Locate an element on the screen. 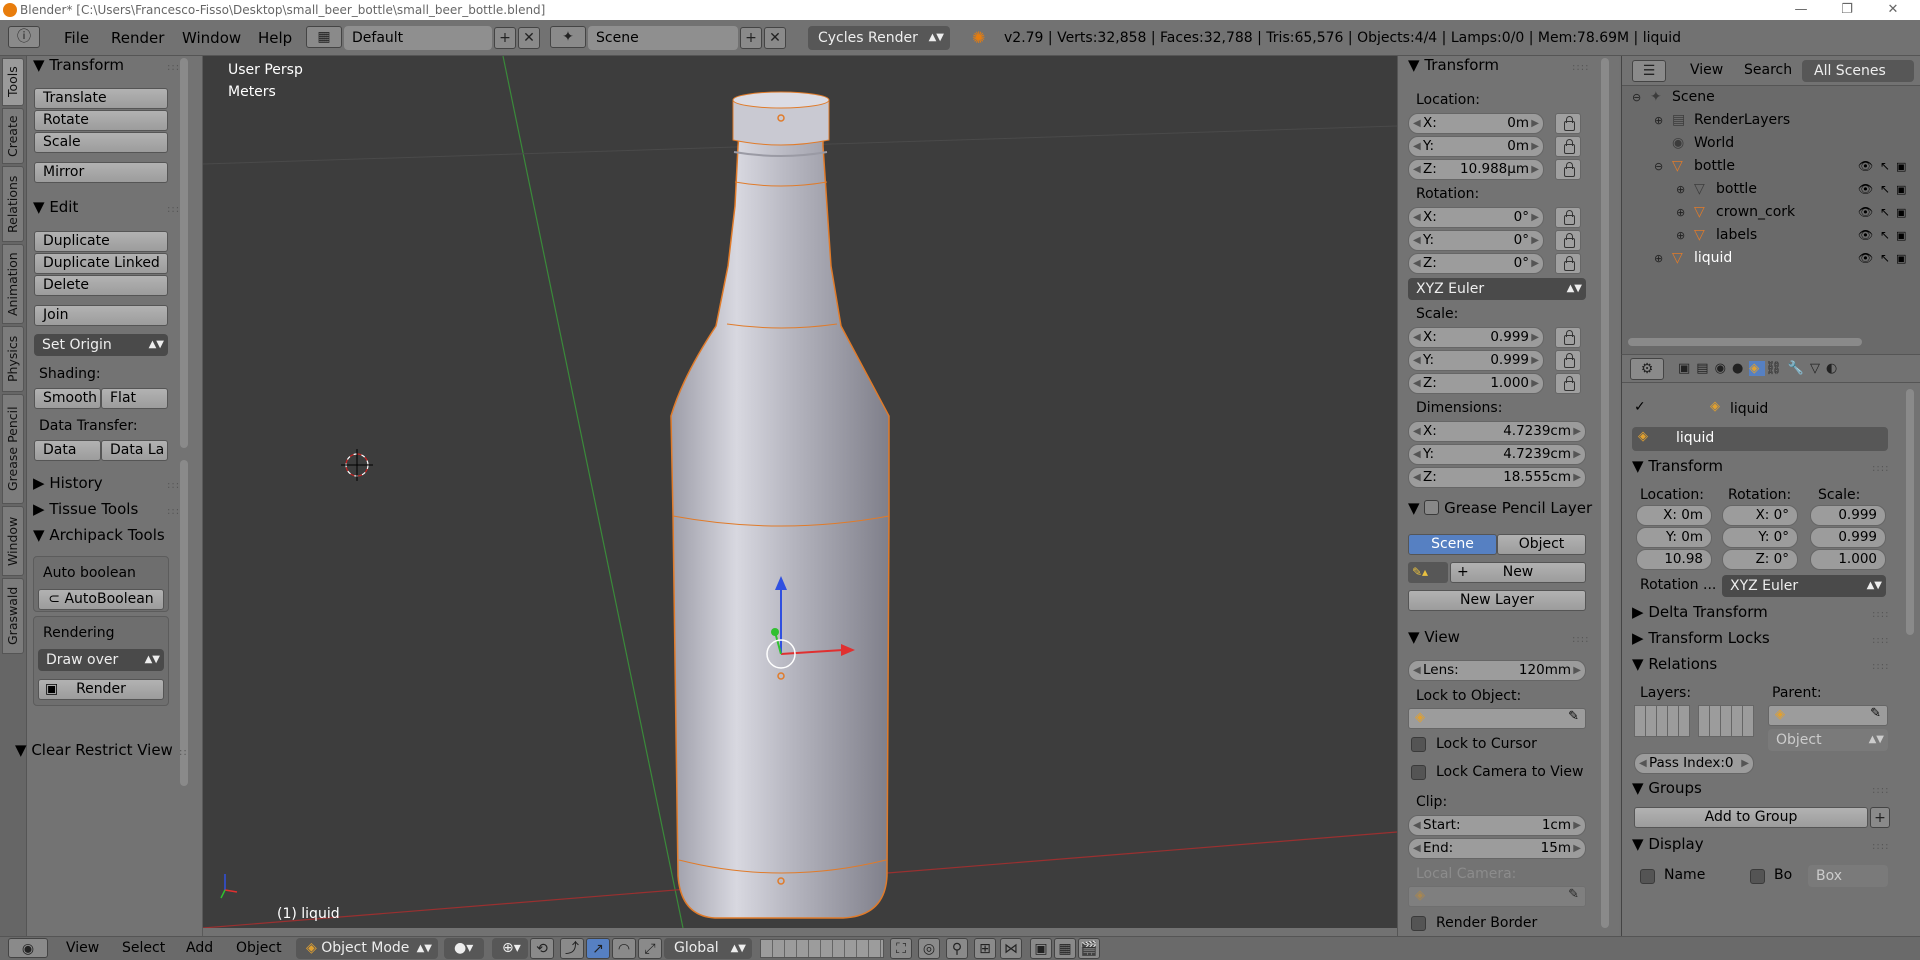 The height and width of the screenshot is (960, 1920). delete-button: Delete is located at coordinates (101, 285).